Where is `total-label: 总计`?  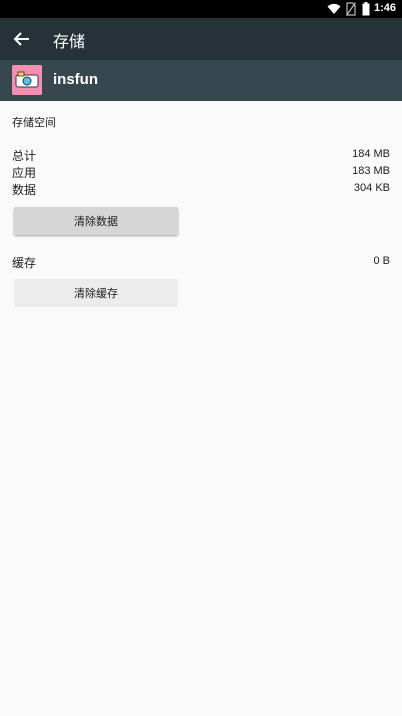
total-label: 总计 is located at coordinates (24, 156).